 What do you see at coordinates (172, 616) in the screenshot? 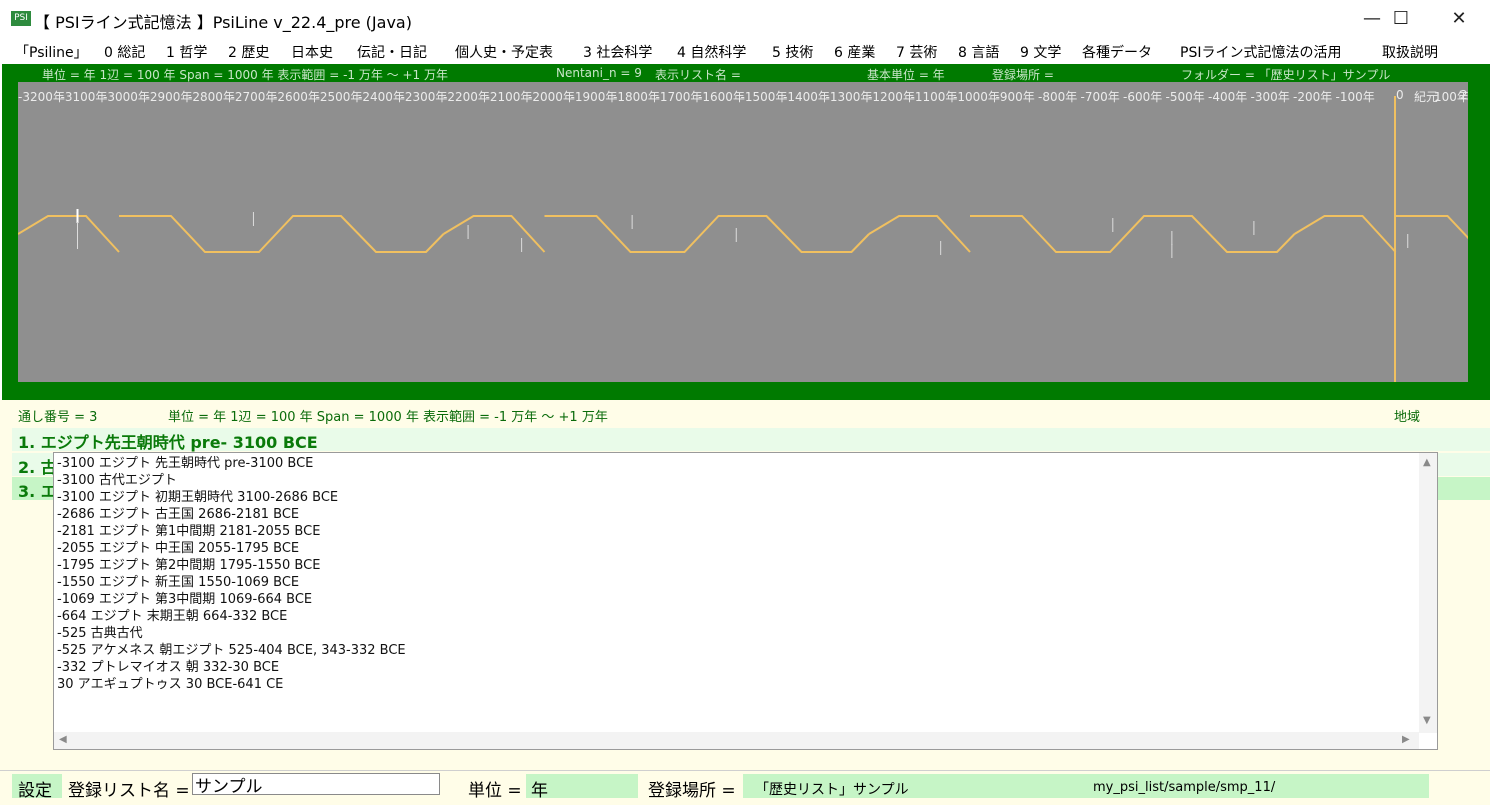
I see `textarea-line: -664 エジプト 末期王朝 664-332 BCE` at bounding box center [172, 616].